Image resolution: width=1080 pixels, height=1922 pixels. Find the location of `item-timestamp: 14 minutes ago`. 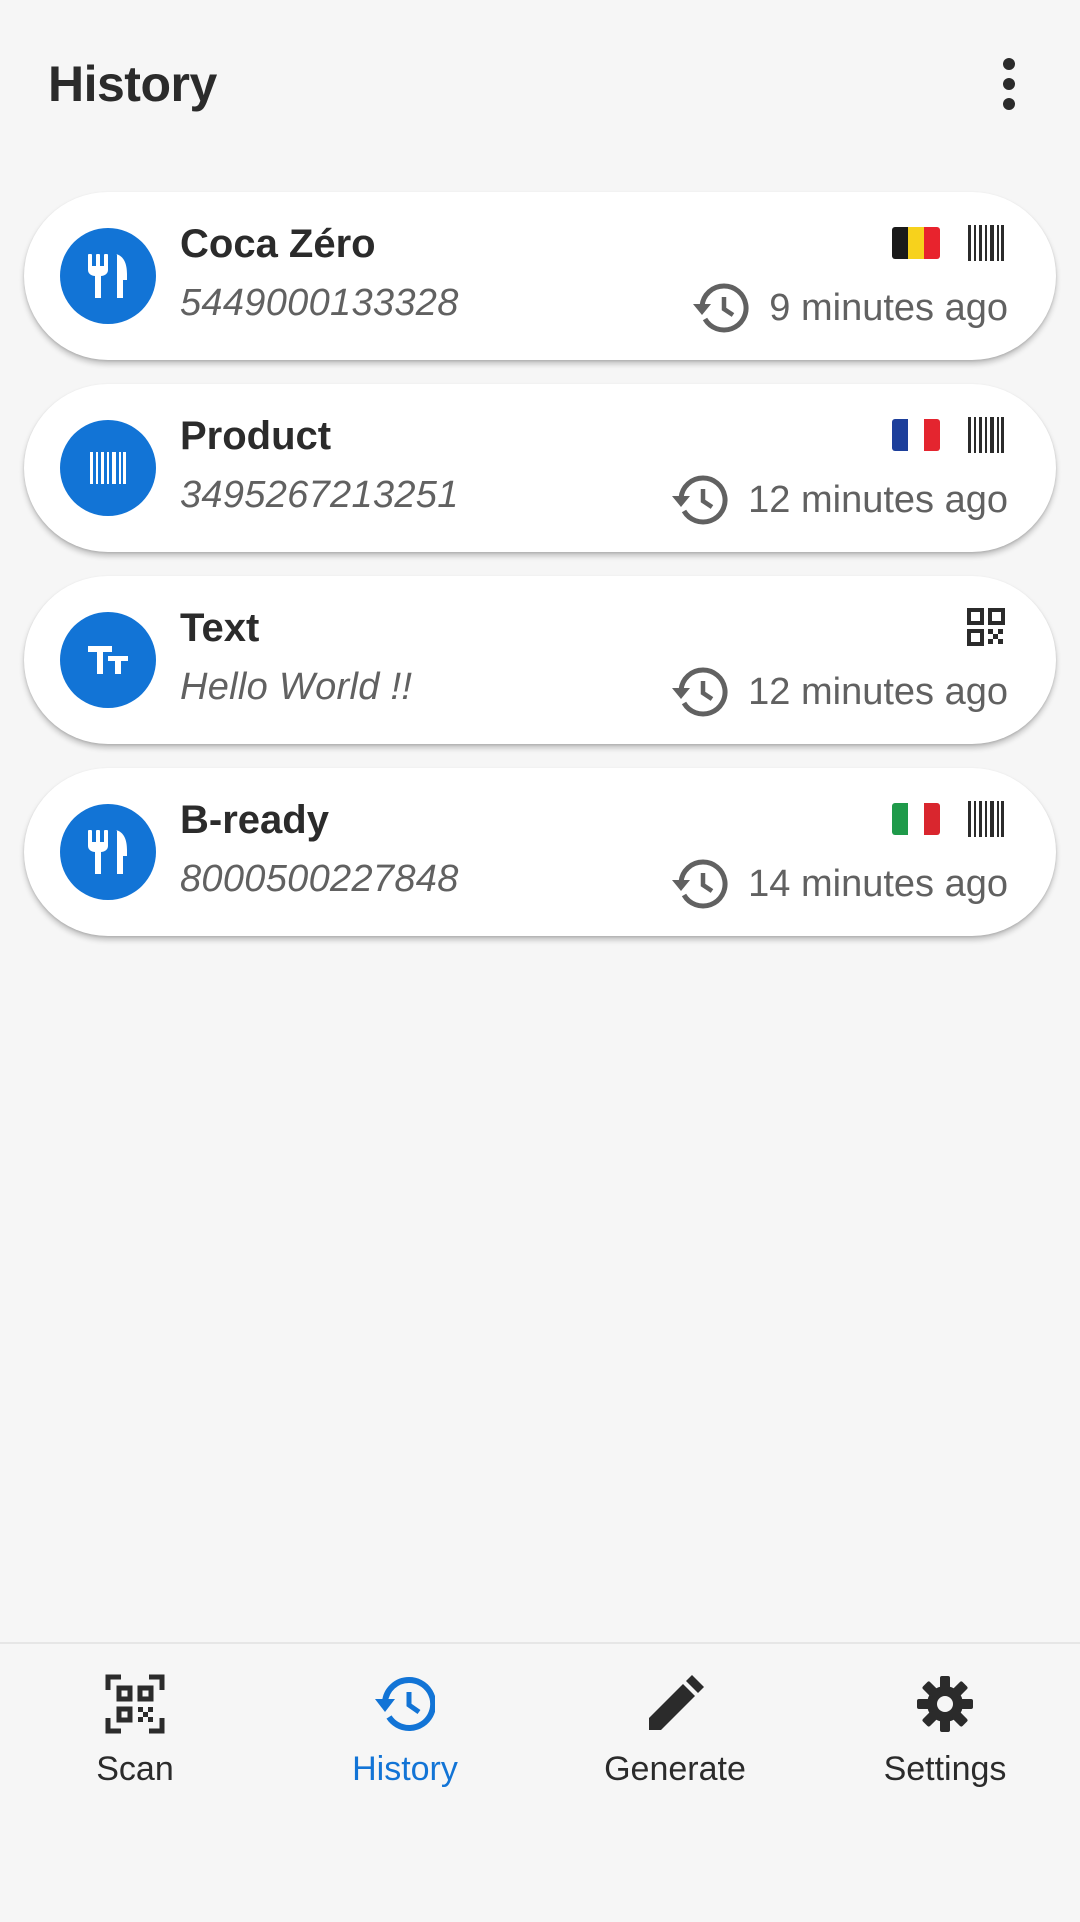

item-timestamp: 14 minutes ago is located at coordinates (840, 884).